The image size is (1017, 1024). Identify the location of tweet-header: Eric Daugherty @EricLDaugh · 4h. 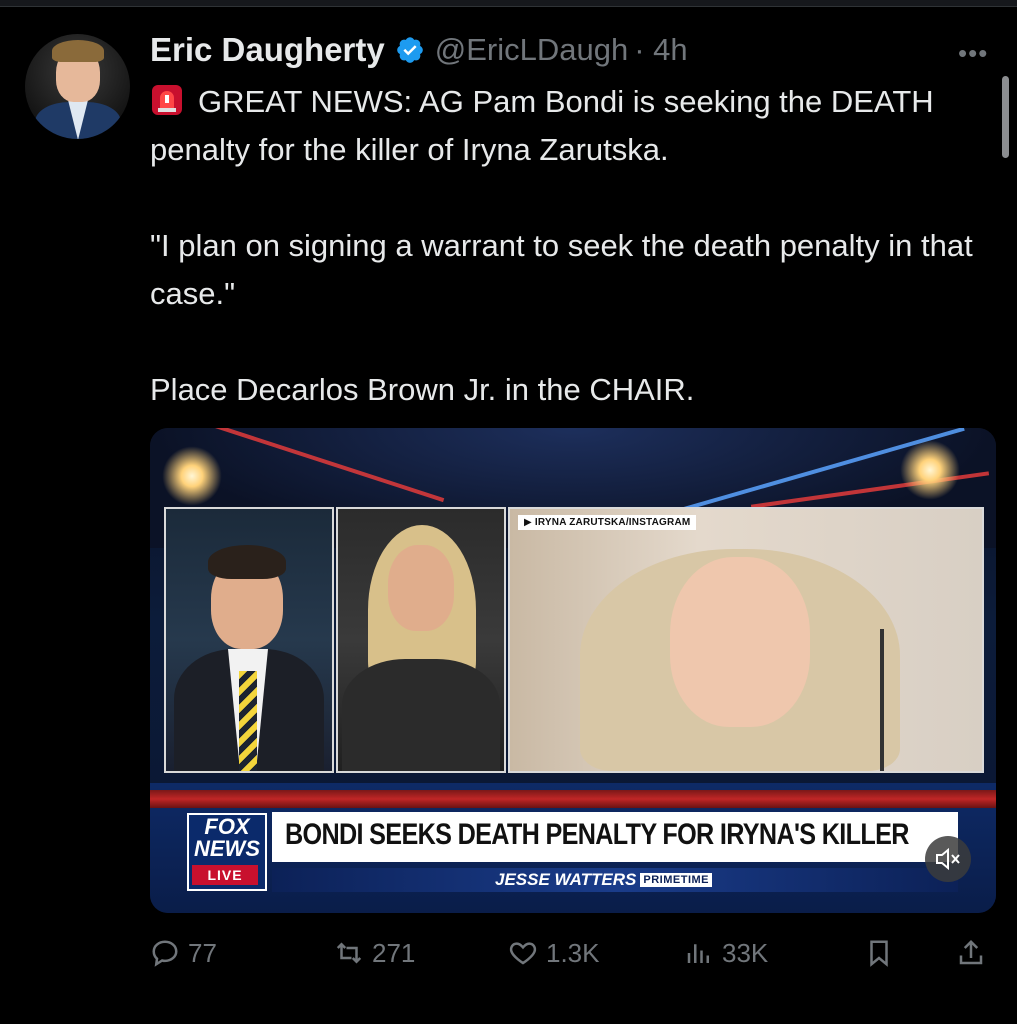
(419, 50).